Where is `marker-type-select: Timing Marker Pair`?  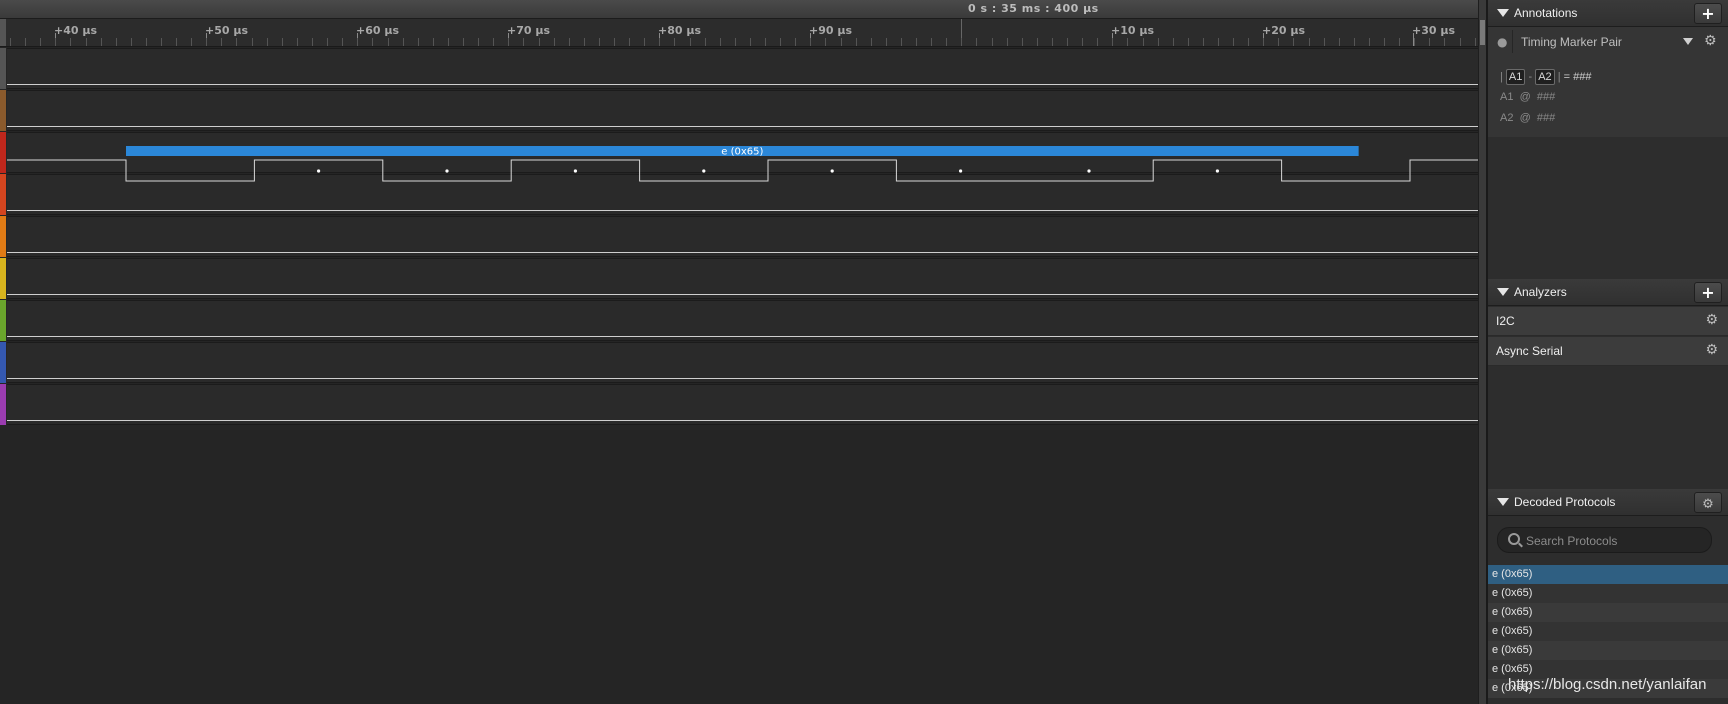 marker-type-select: Timing Marker Pair is located at coordinates (1596, 41).